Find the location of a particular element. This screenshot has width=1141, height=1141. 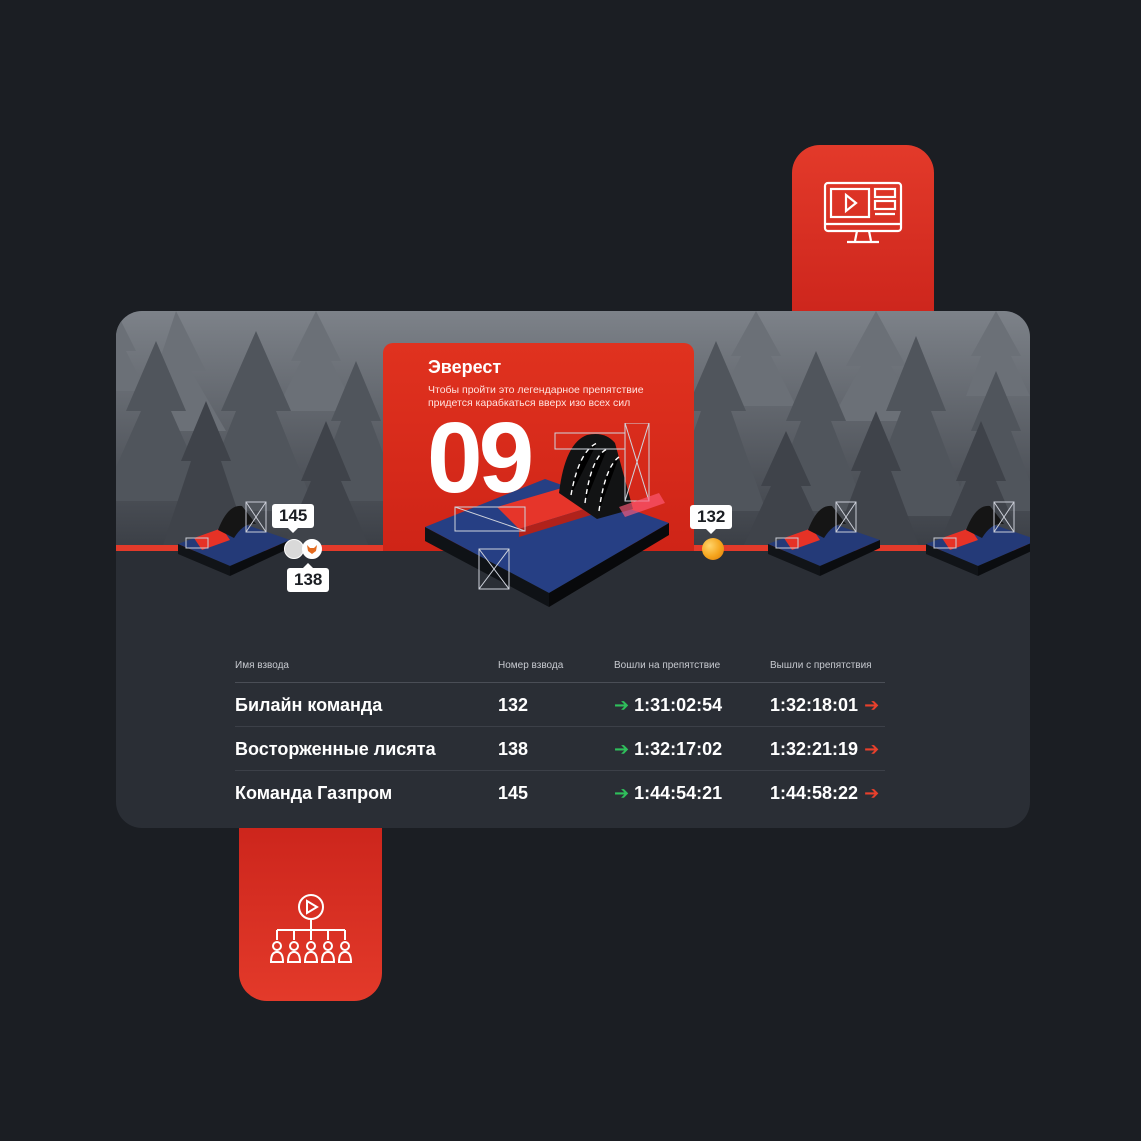

video-monitor-icon is located at coordinates (863, 212).